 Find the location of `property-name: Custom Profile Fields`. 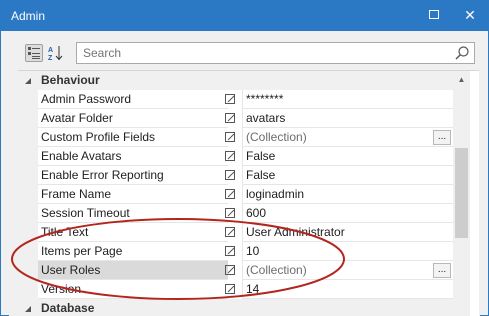

property-name: Custom Profile Fields is located at coordinates (133, 137).